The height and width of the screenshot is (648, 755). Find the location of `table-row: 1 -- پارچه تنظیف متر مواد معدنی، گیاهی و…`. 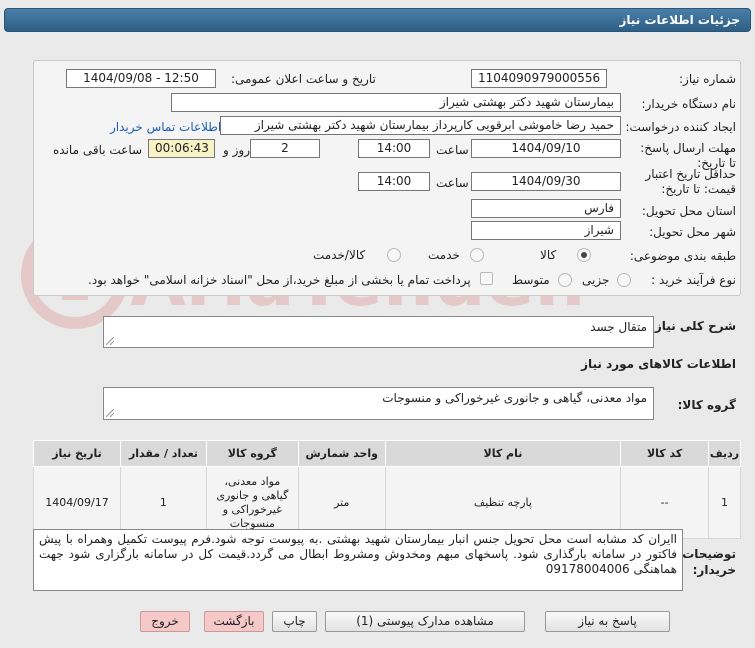

table-row: 1 -- پارچه تنظیف متر مواد معدنی، گیاهی و… is located at coordinates (387, 502).